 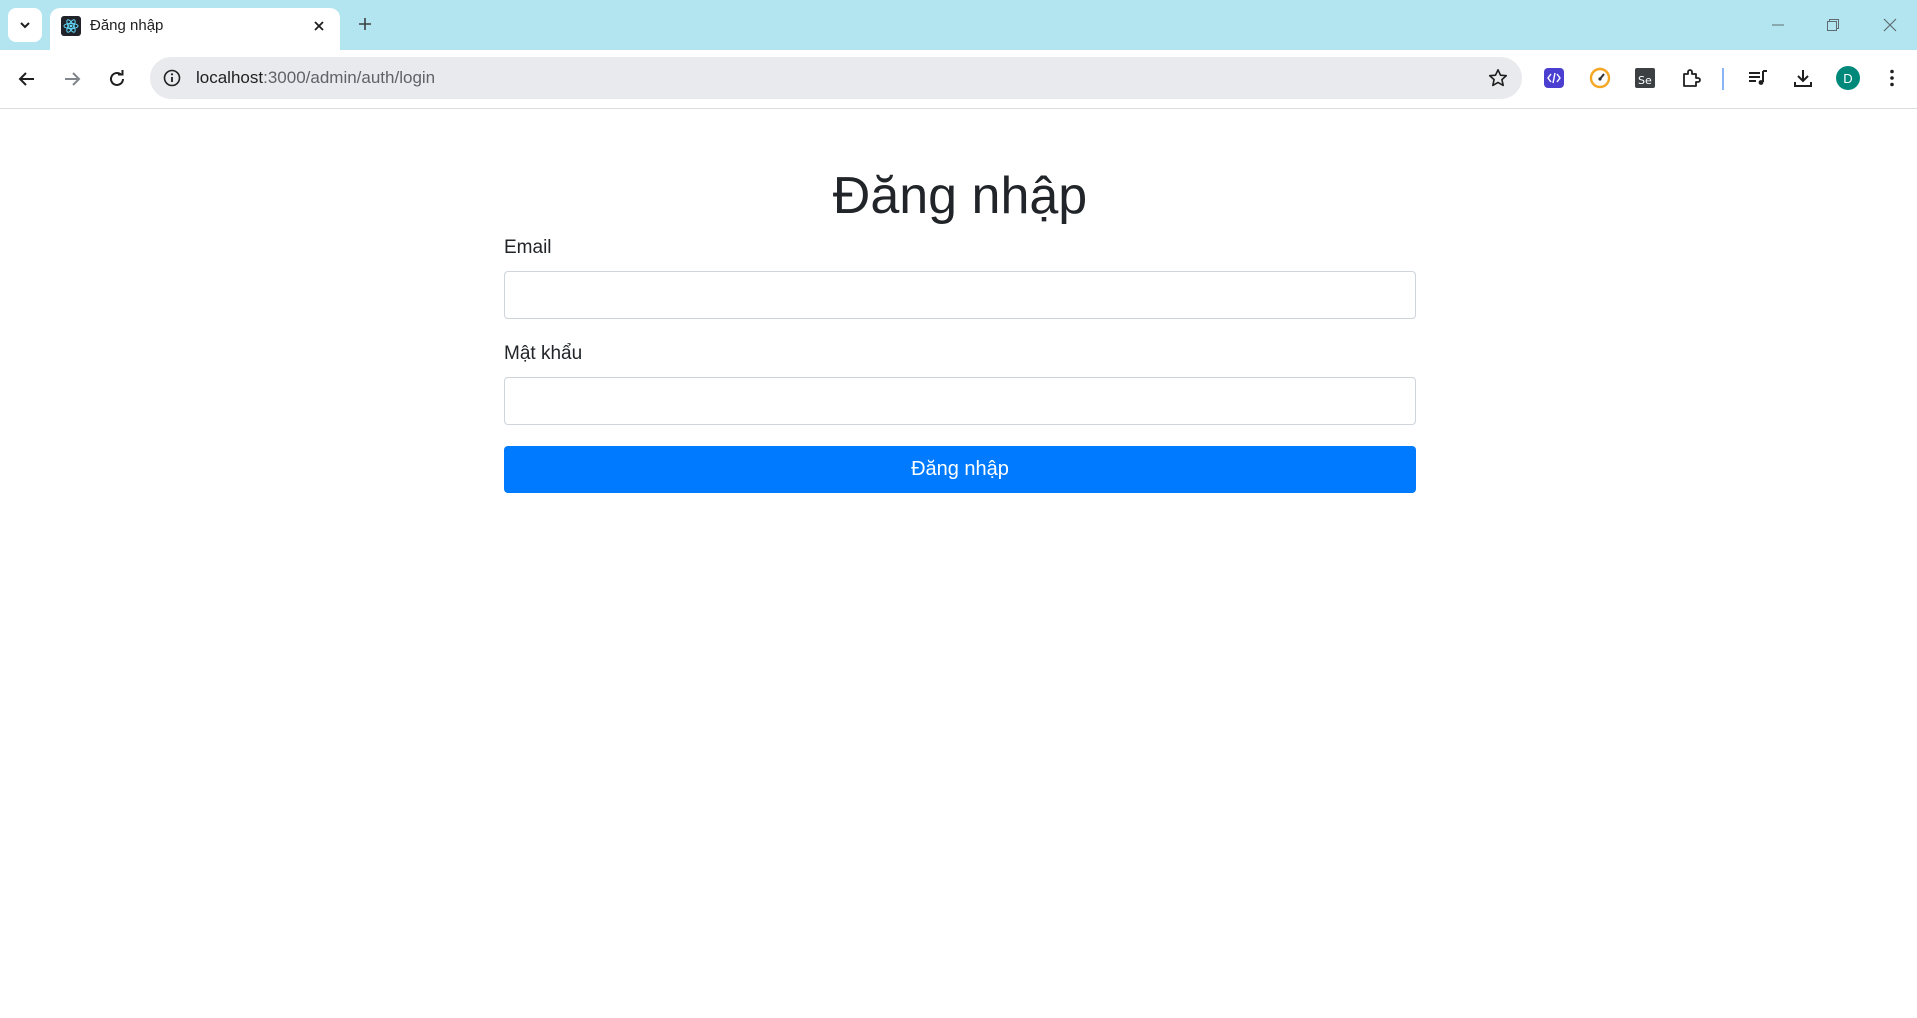 I want to click on download-icon, so click(x=1803, y=78).